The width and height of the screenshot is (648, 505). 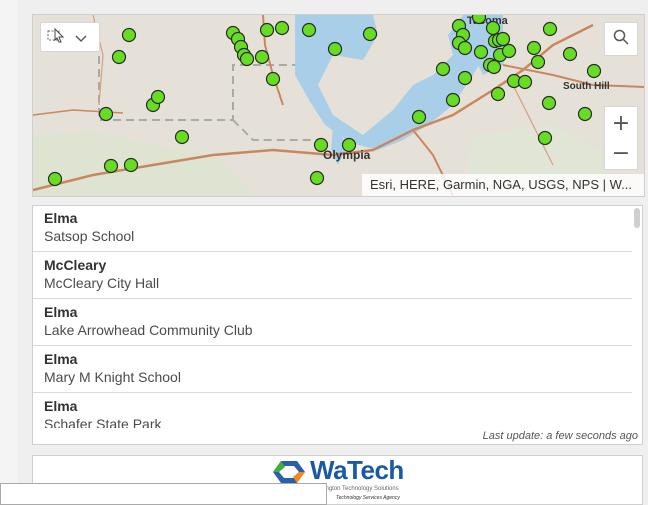 I want to click on list-item: Elma Schafer State Park, so click(x=332, y=411).